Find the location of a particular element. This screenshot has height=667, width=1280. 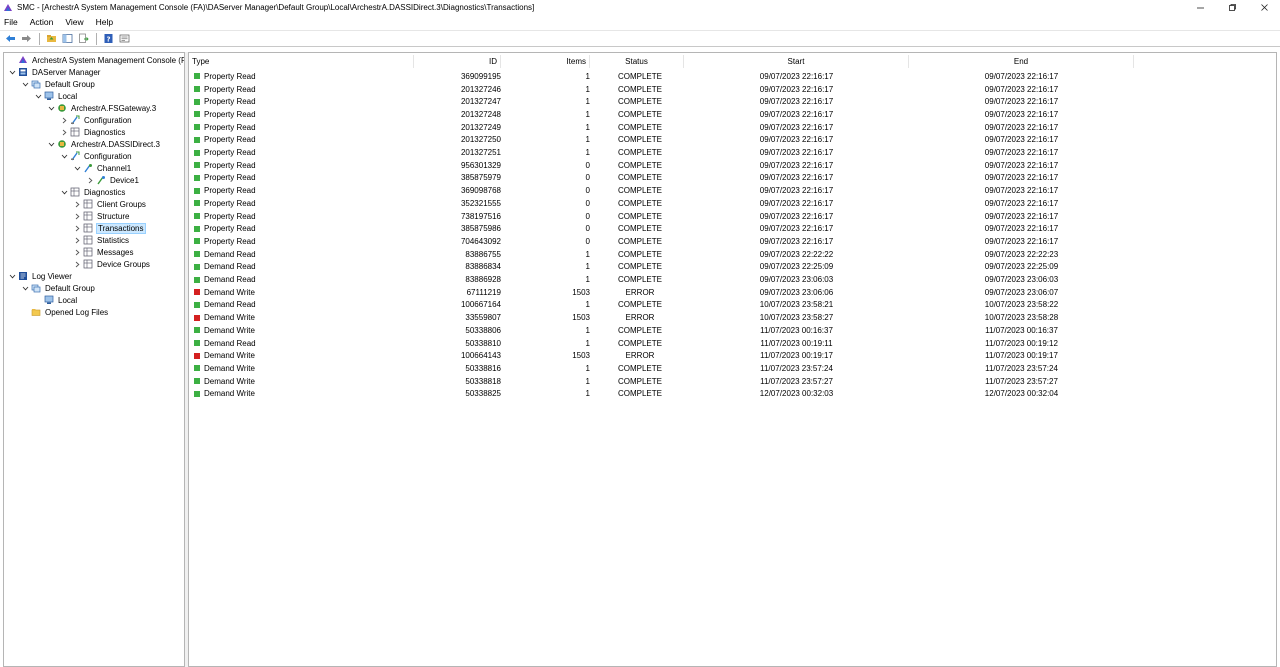

help-button: ? is located at coordinates (108, 39).